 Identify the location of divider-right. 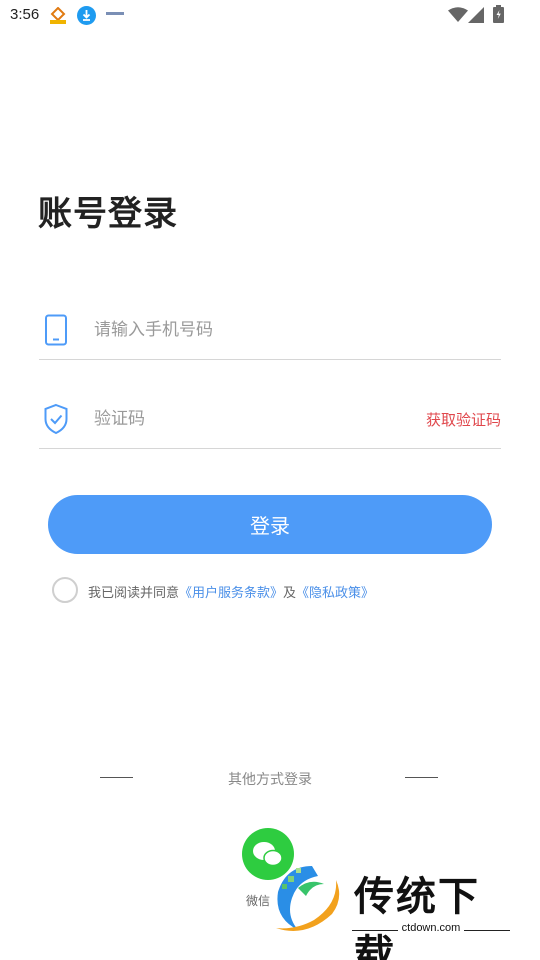
(421, 777).